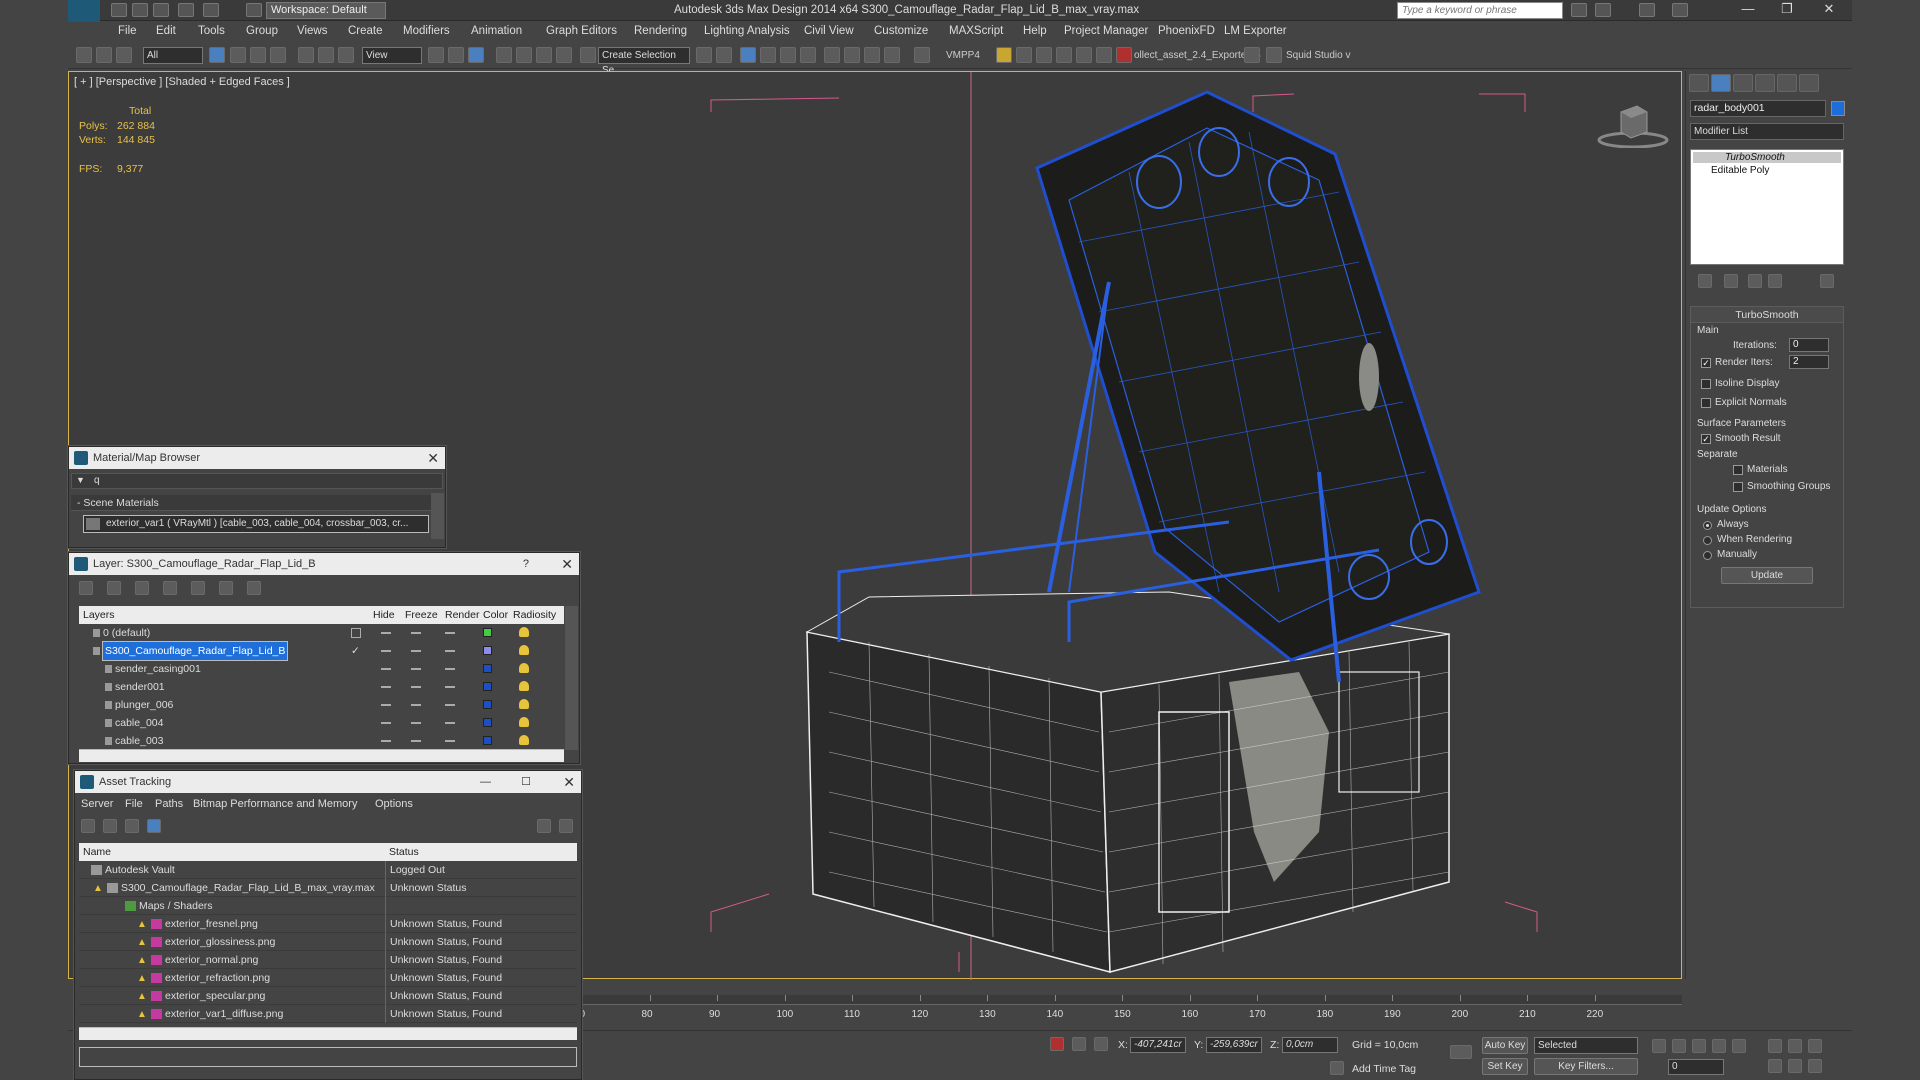 The height and width of the screenshot is (1080, 1920). I want to click on layer-h-scrollbar, so click(321, 755).